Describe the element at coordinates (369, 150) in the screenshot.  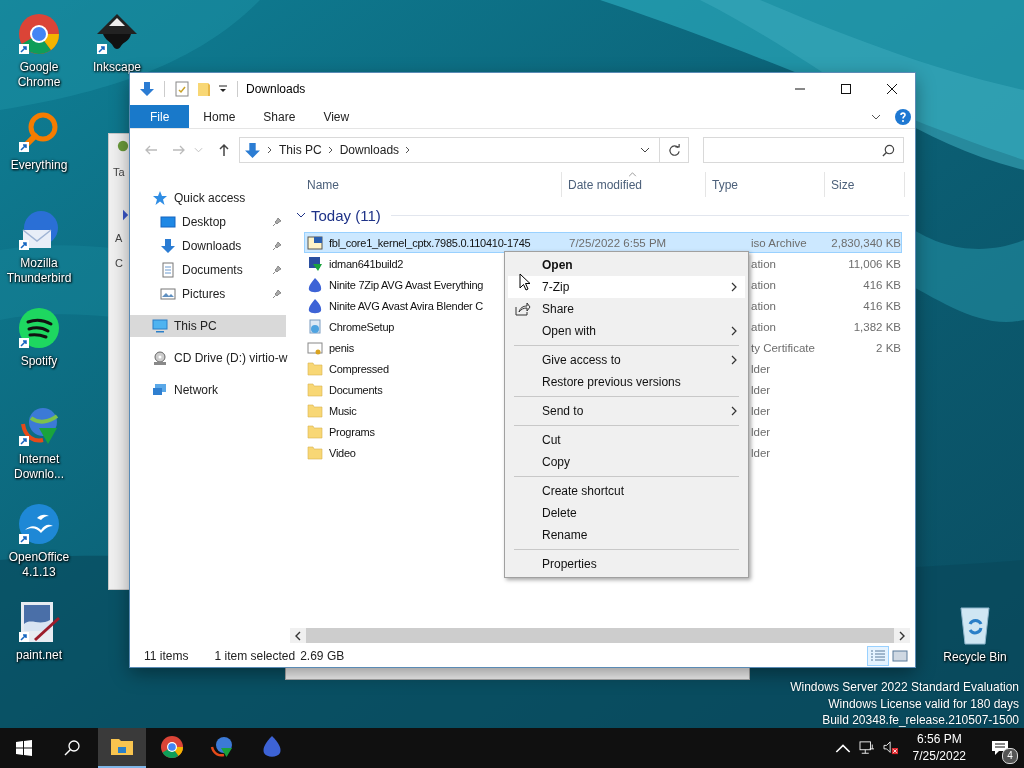
I see `breadcrumb-item: Downloads` at that location.